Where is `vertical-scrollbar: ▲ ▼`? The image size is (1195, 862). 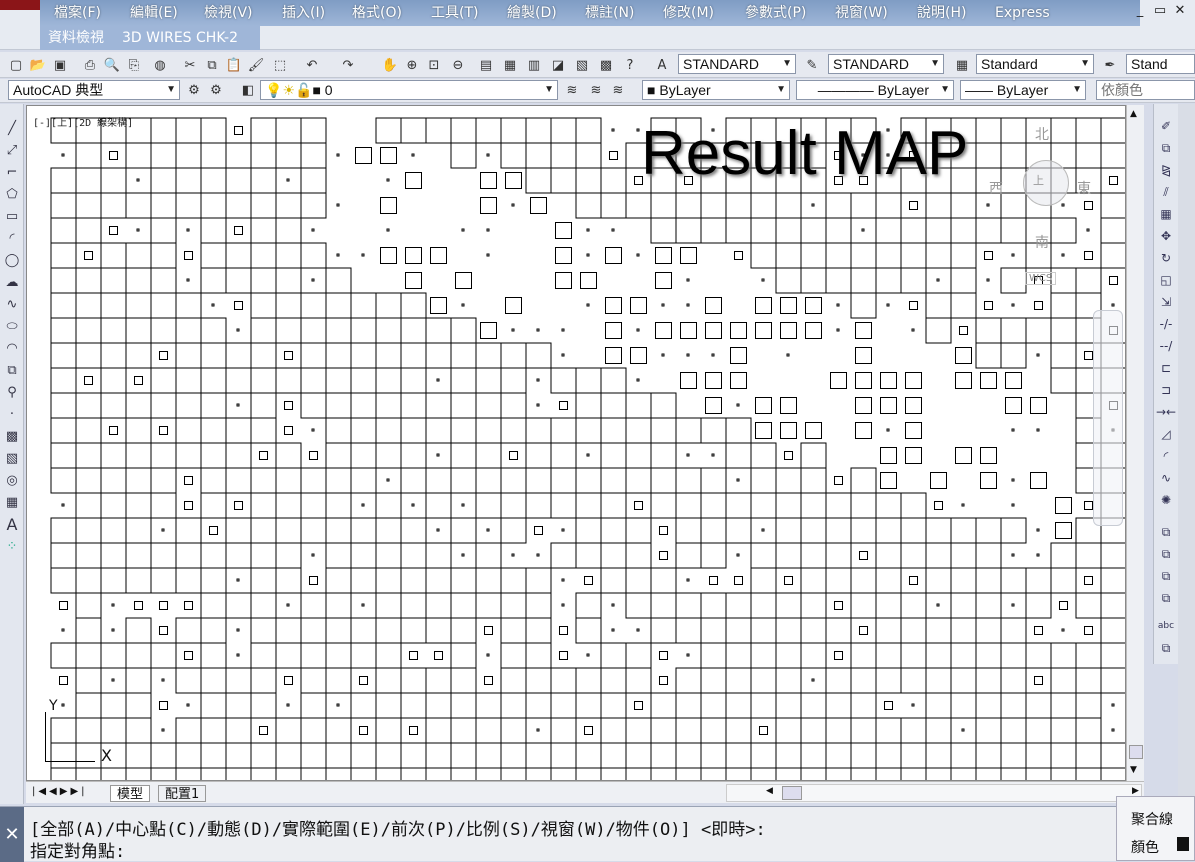
vertical-scrollbar: ▲ ▼ is located at coordinates (1135, 443).